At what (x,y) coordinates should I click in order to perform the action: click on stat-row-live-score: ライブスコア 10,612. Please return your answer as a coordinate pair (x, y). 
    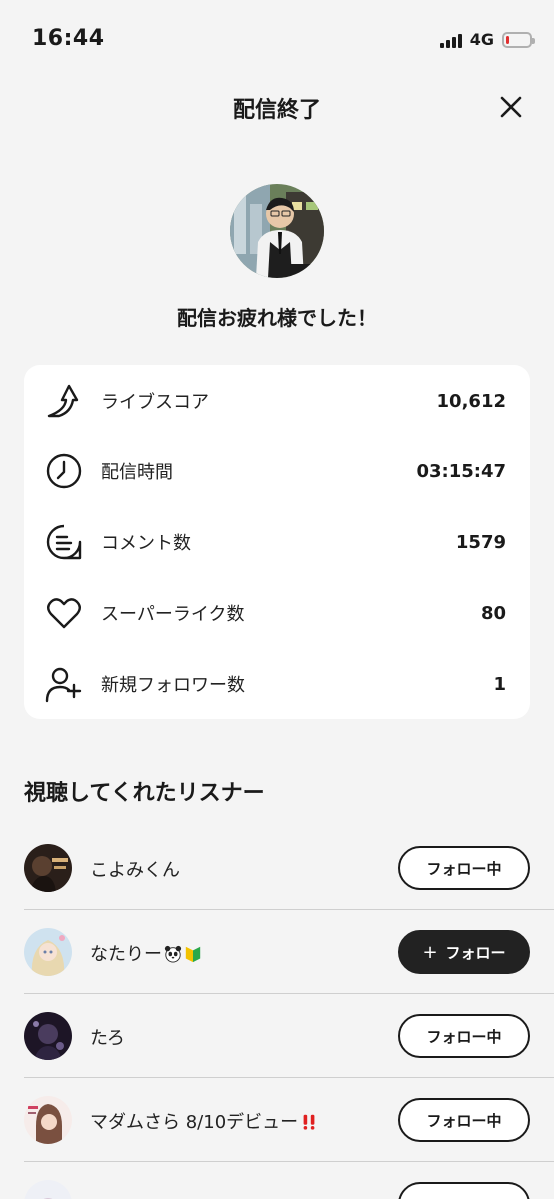
    Looking at the image, I should click on (277, 401).